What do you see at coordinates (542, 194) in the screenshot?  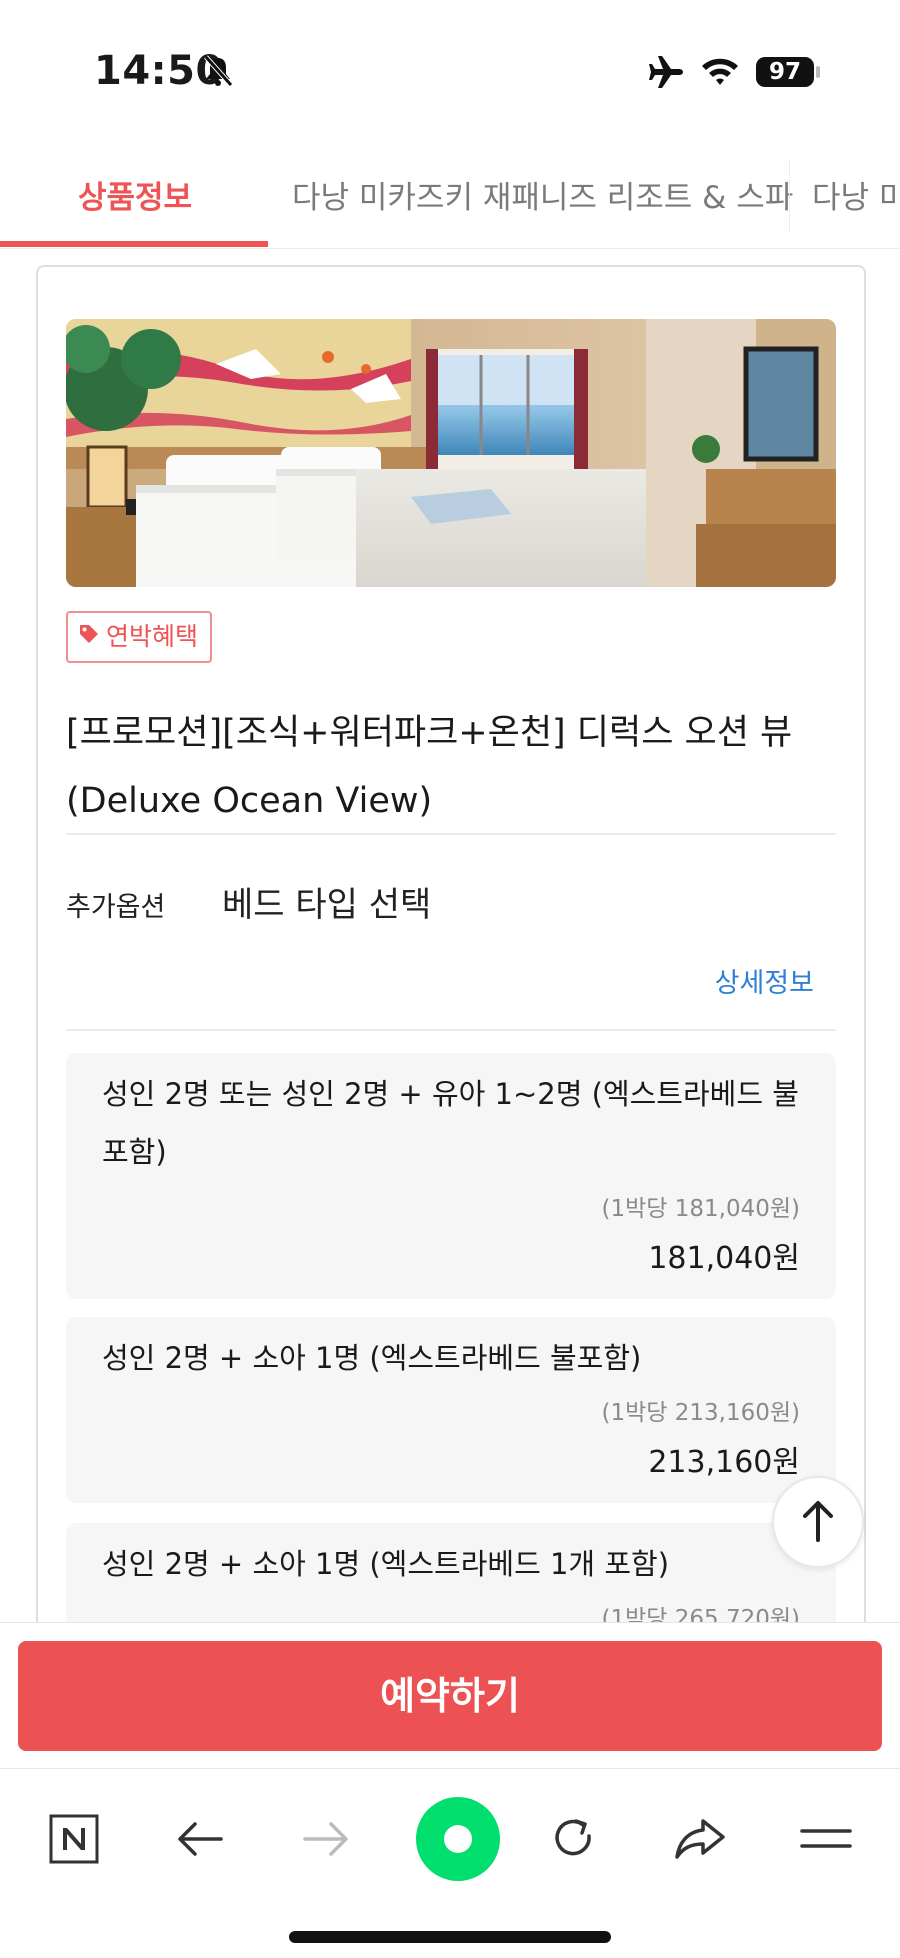 I see `tab-hotel-name: 다낭 미카즈키 재패니즈 리조트 & 스파` at bounding box center [542, 194].